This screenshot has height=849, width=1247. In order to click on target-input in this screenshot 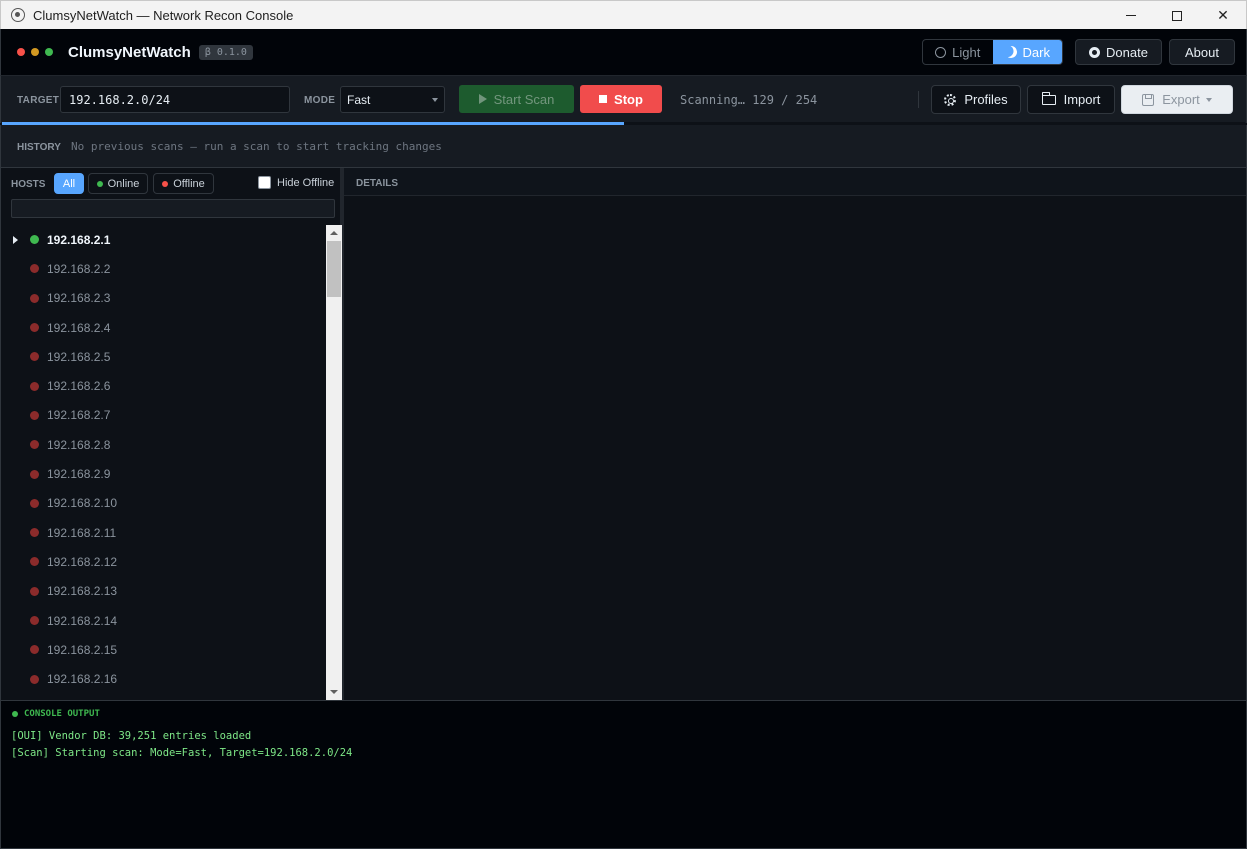, I will do `click(175, 99)`.